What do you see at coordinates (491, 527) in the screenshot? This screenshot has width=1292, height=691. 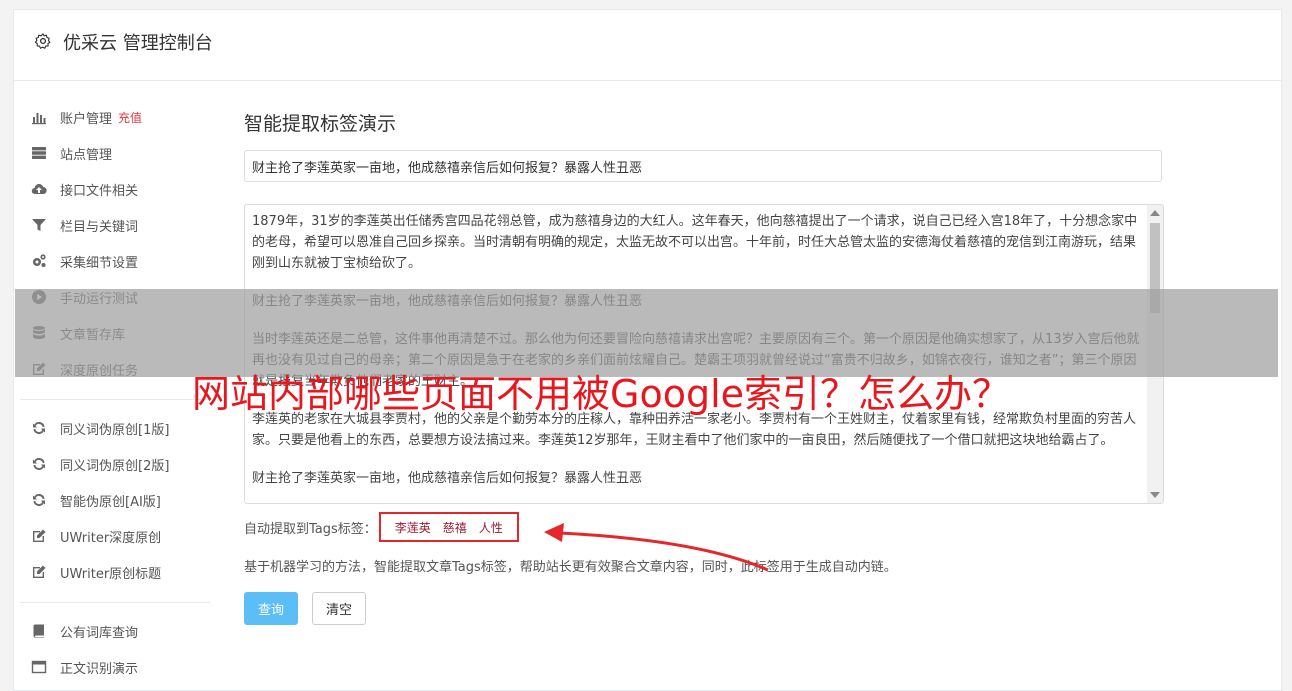 I see `tag-item: 人性` at bounding box center [491, 527].